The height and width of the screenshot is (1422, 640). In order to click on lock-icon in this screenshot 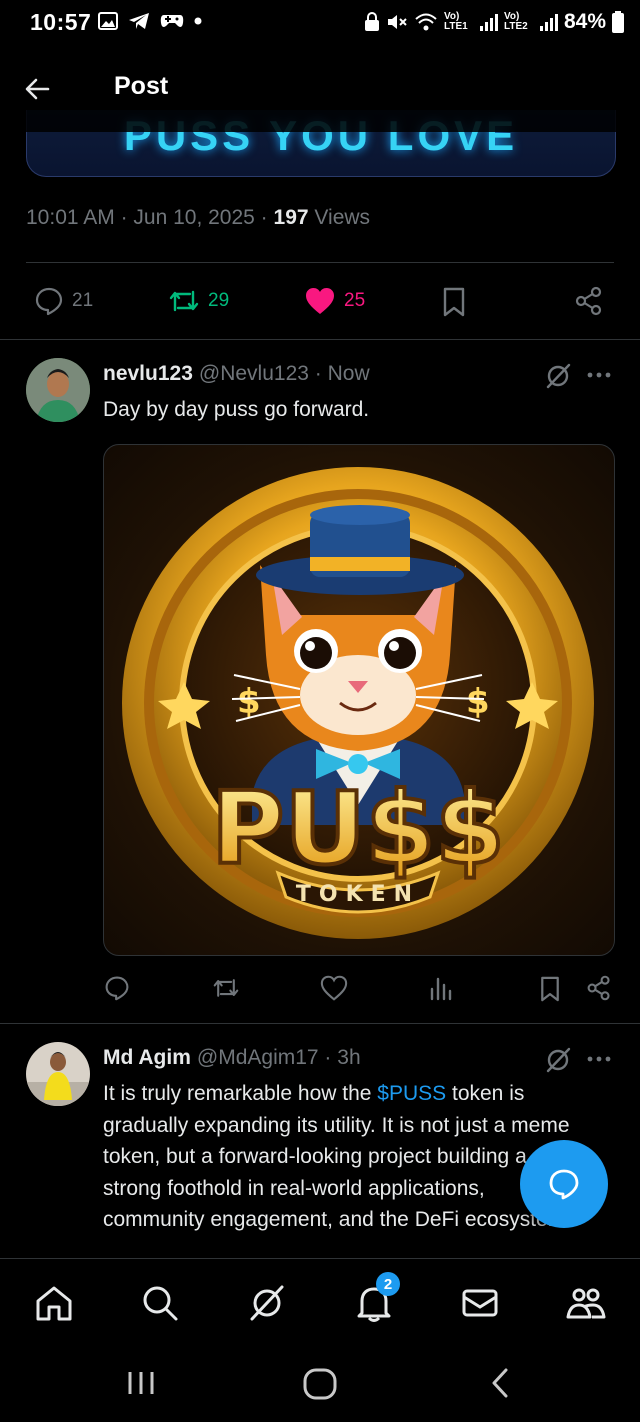, I will do `click(371, 21)`.